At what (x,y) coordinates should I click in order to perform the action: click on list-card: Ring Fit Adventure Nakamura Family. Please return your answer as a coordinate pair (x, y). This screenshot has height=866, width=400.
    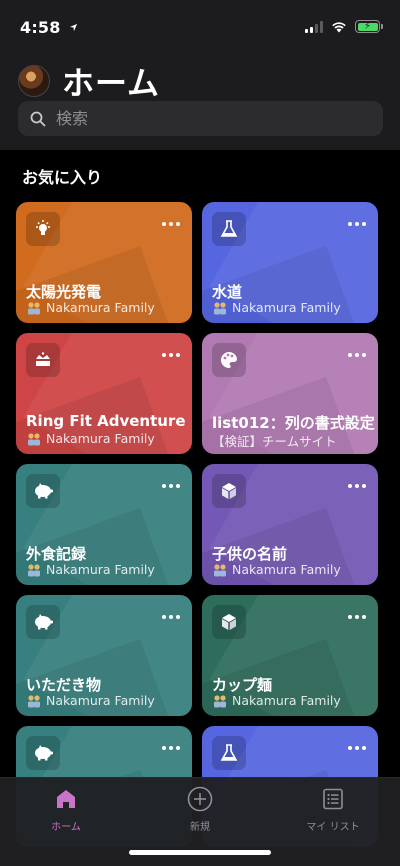
    Looking at the image, I should click on (104, 393).